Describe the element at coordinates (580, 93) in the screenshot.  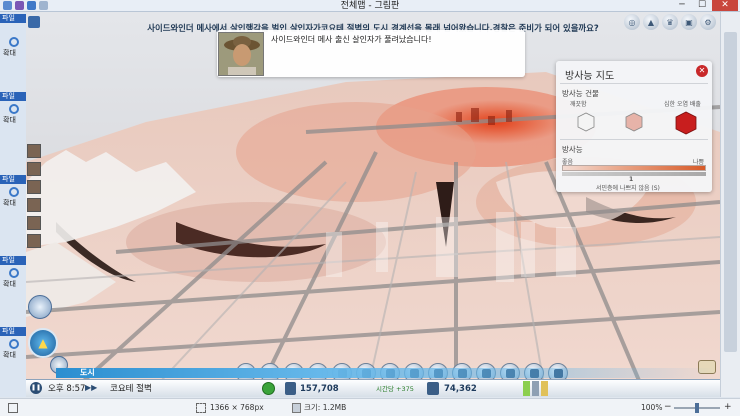
I see `building-section-label: 방사능 건물` at that location.